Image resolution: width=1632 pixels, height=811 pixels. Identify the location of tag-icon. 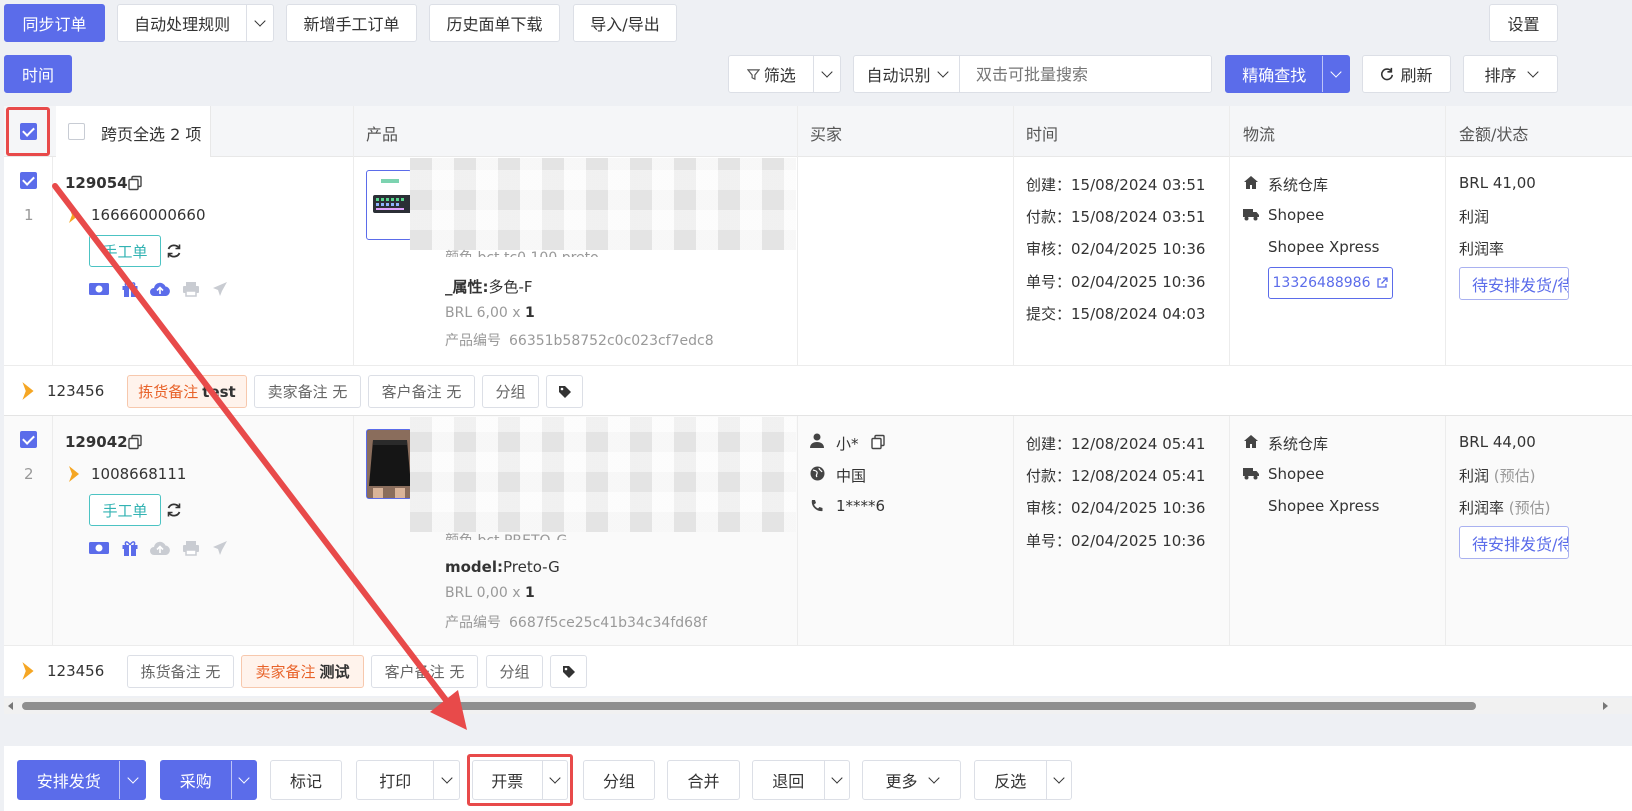
(568, 671).